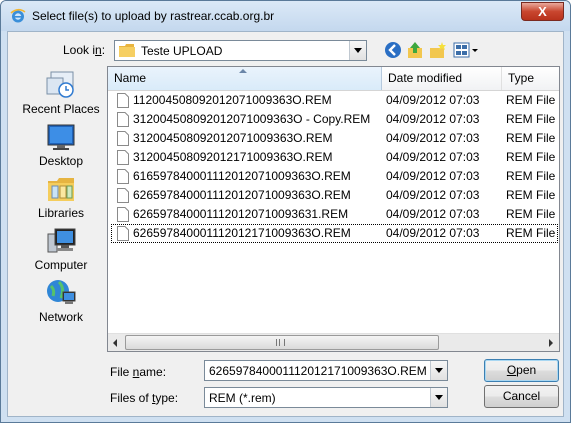 This screenshot has width=571, height=423. Describe the element at coordinates (442, 78) in the screenshot. I see `column-header-date: Date modified` at that location.